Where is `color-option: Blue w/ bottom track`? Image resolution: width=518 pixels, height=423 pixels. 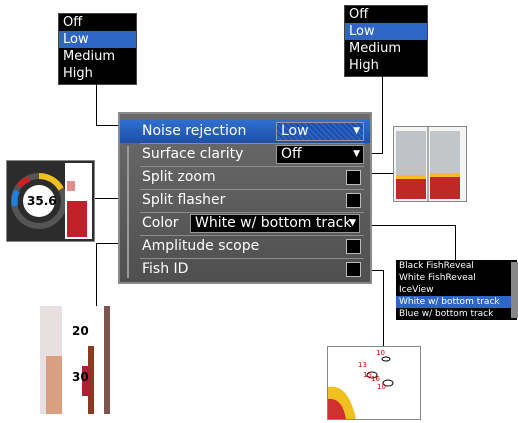
color-option: Blue w/ bottom track is located at coordinates (456, 314).